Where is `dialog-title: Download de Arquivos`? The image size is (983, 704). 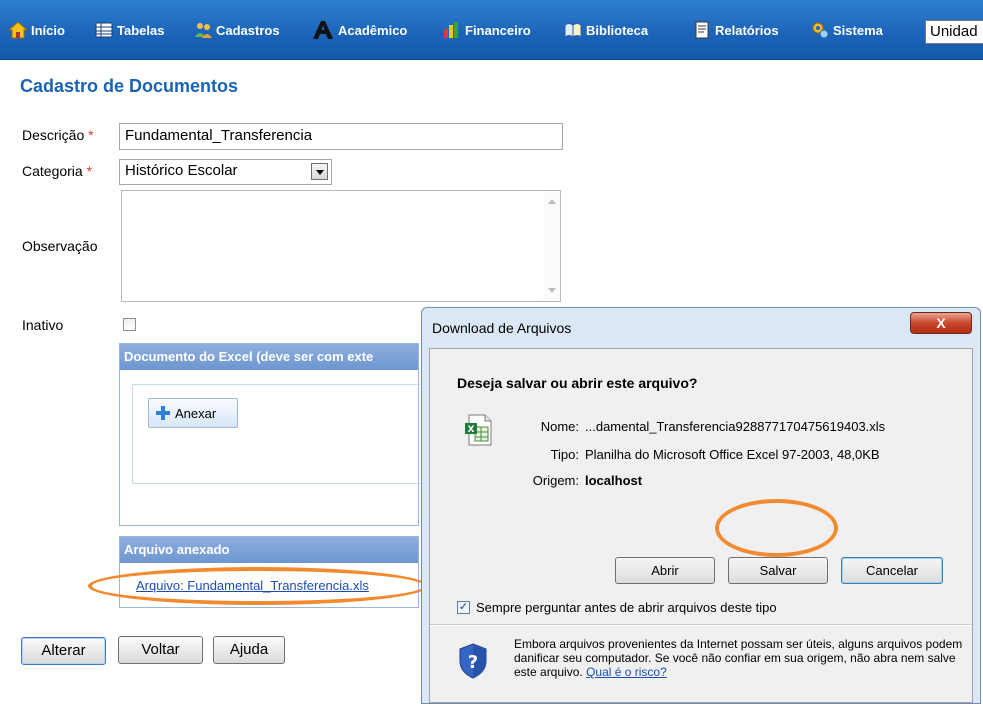
dialog-title: Download de Arquivos is located at coordinates (502, 328).